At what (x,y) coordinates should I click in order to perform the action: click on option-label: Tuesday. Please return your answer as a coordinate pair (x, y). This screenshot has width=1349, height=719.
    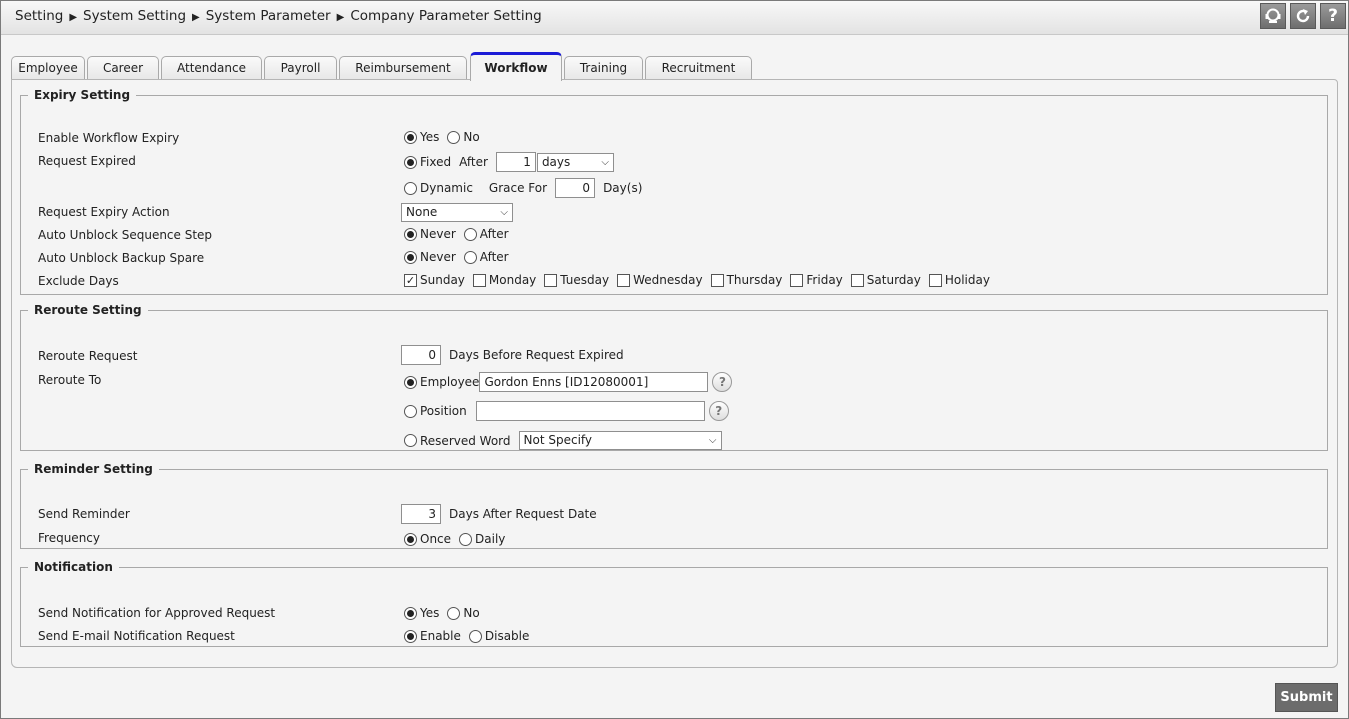
    Looking at the image, I should click on (585, 280).